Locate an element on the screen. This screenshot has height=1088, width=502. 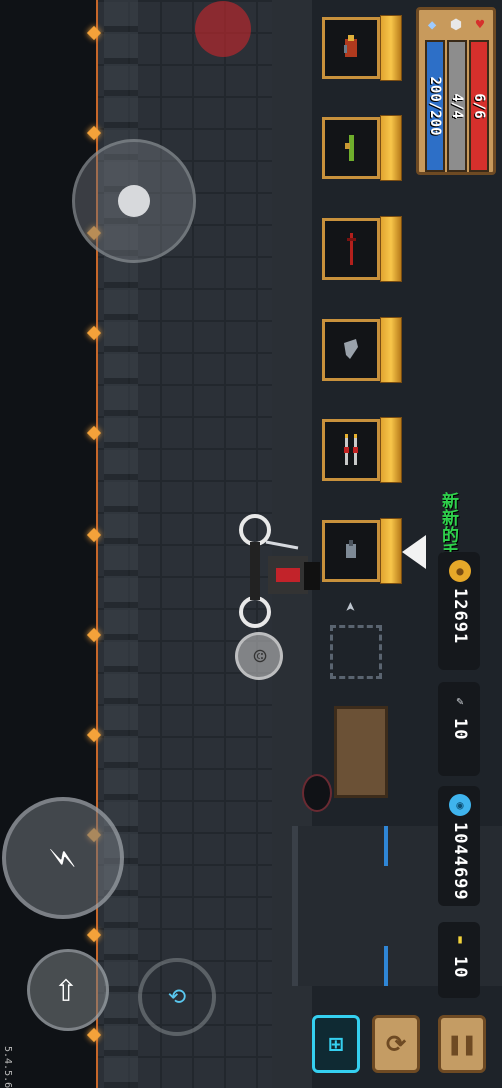
skill-button: ⟲ is located at coordinates (177, 997).